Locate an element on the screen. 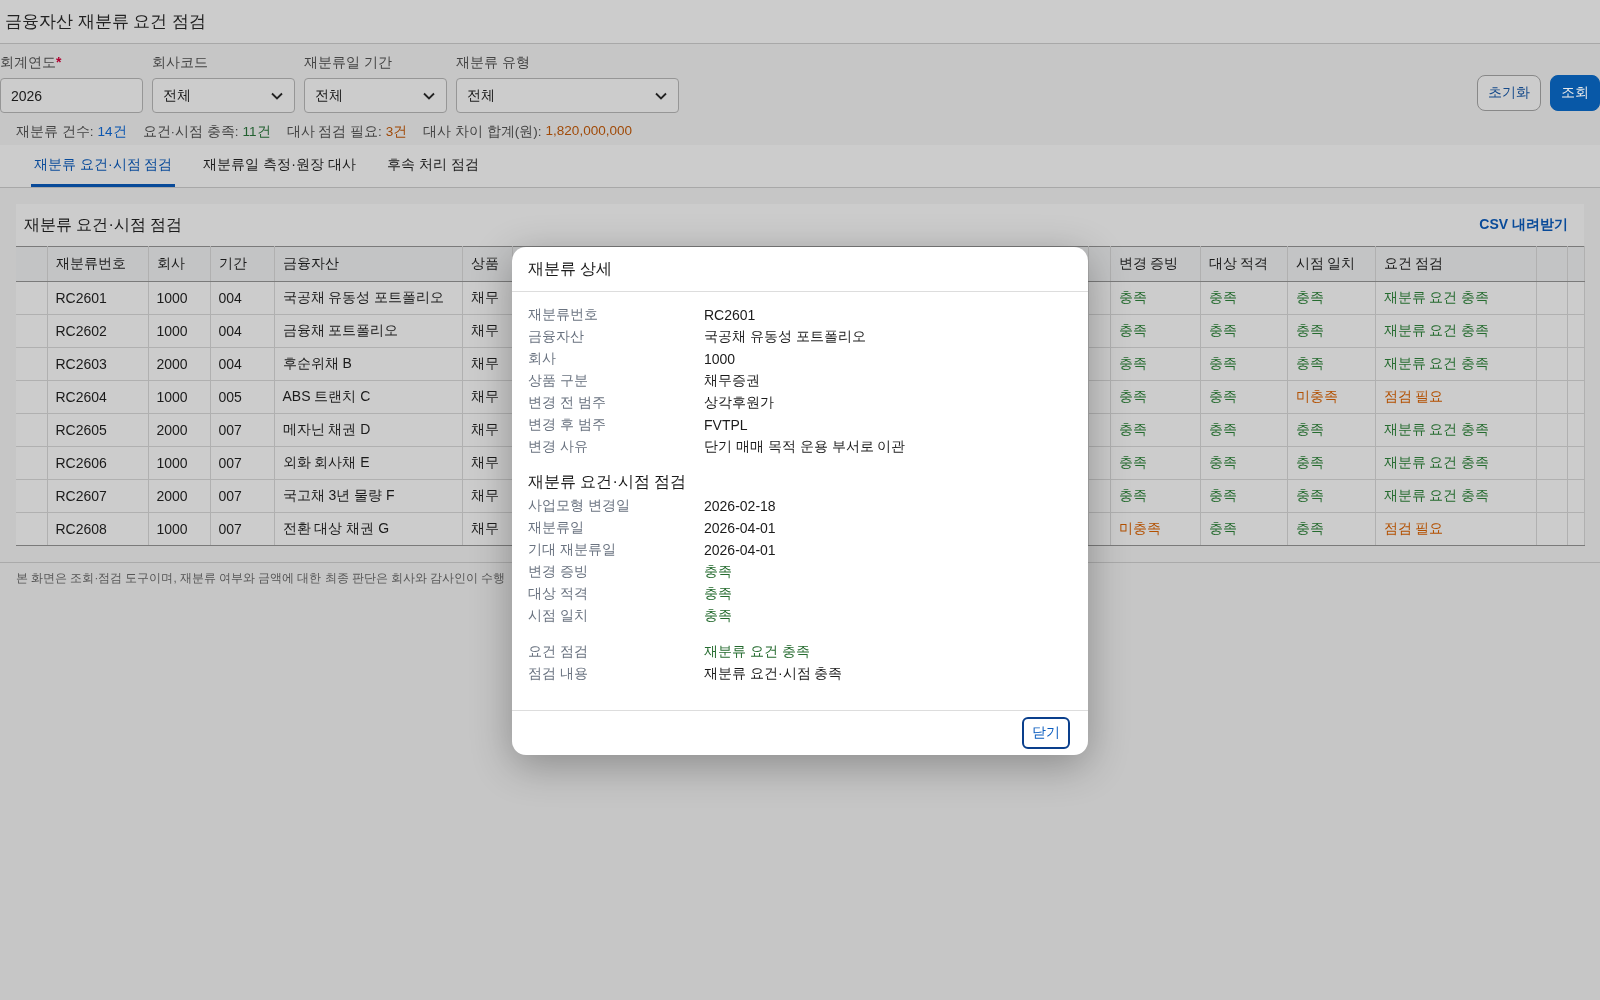  field-label: 재분류일 is located at coordinates (556, 528).